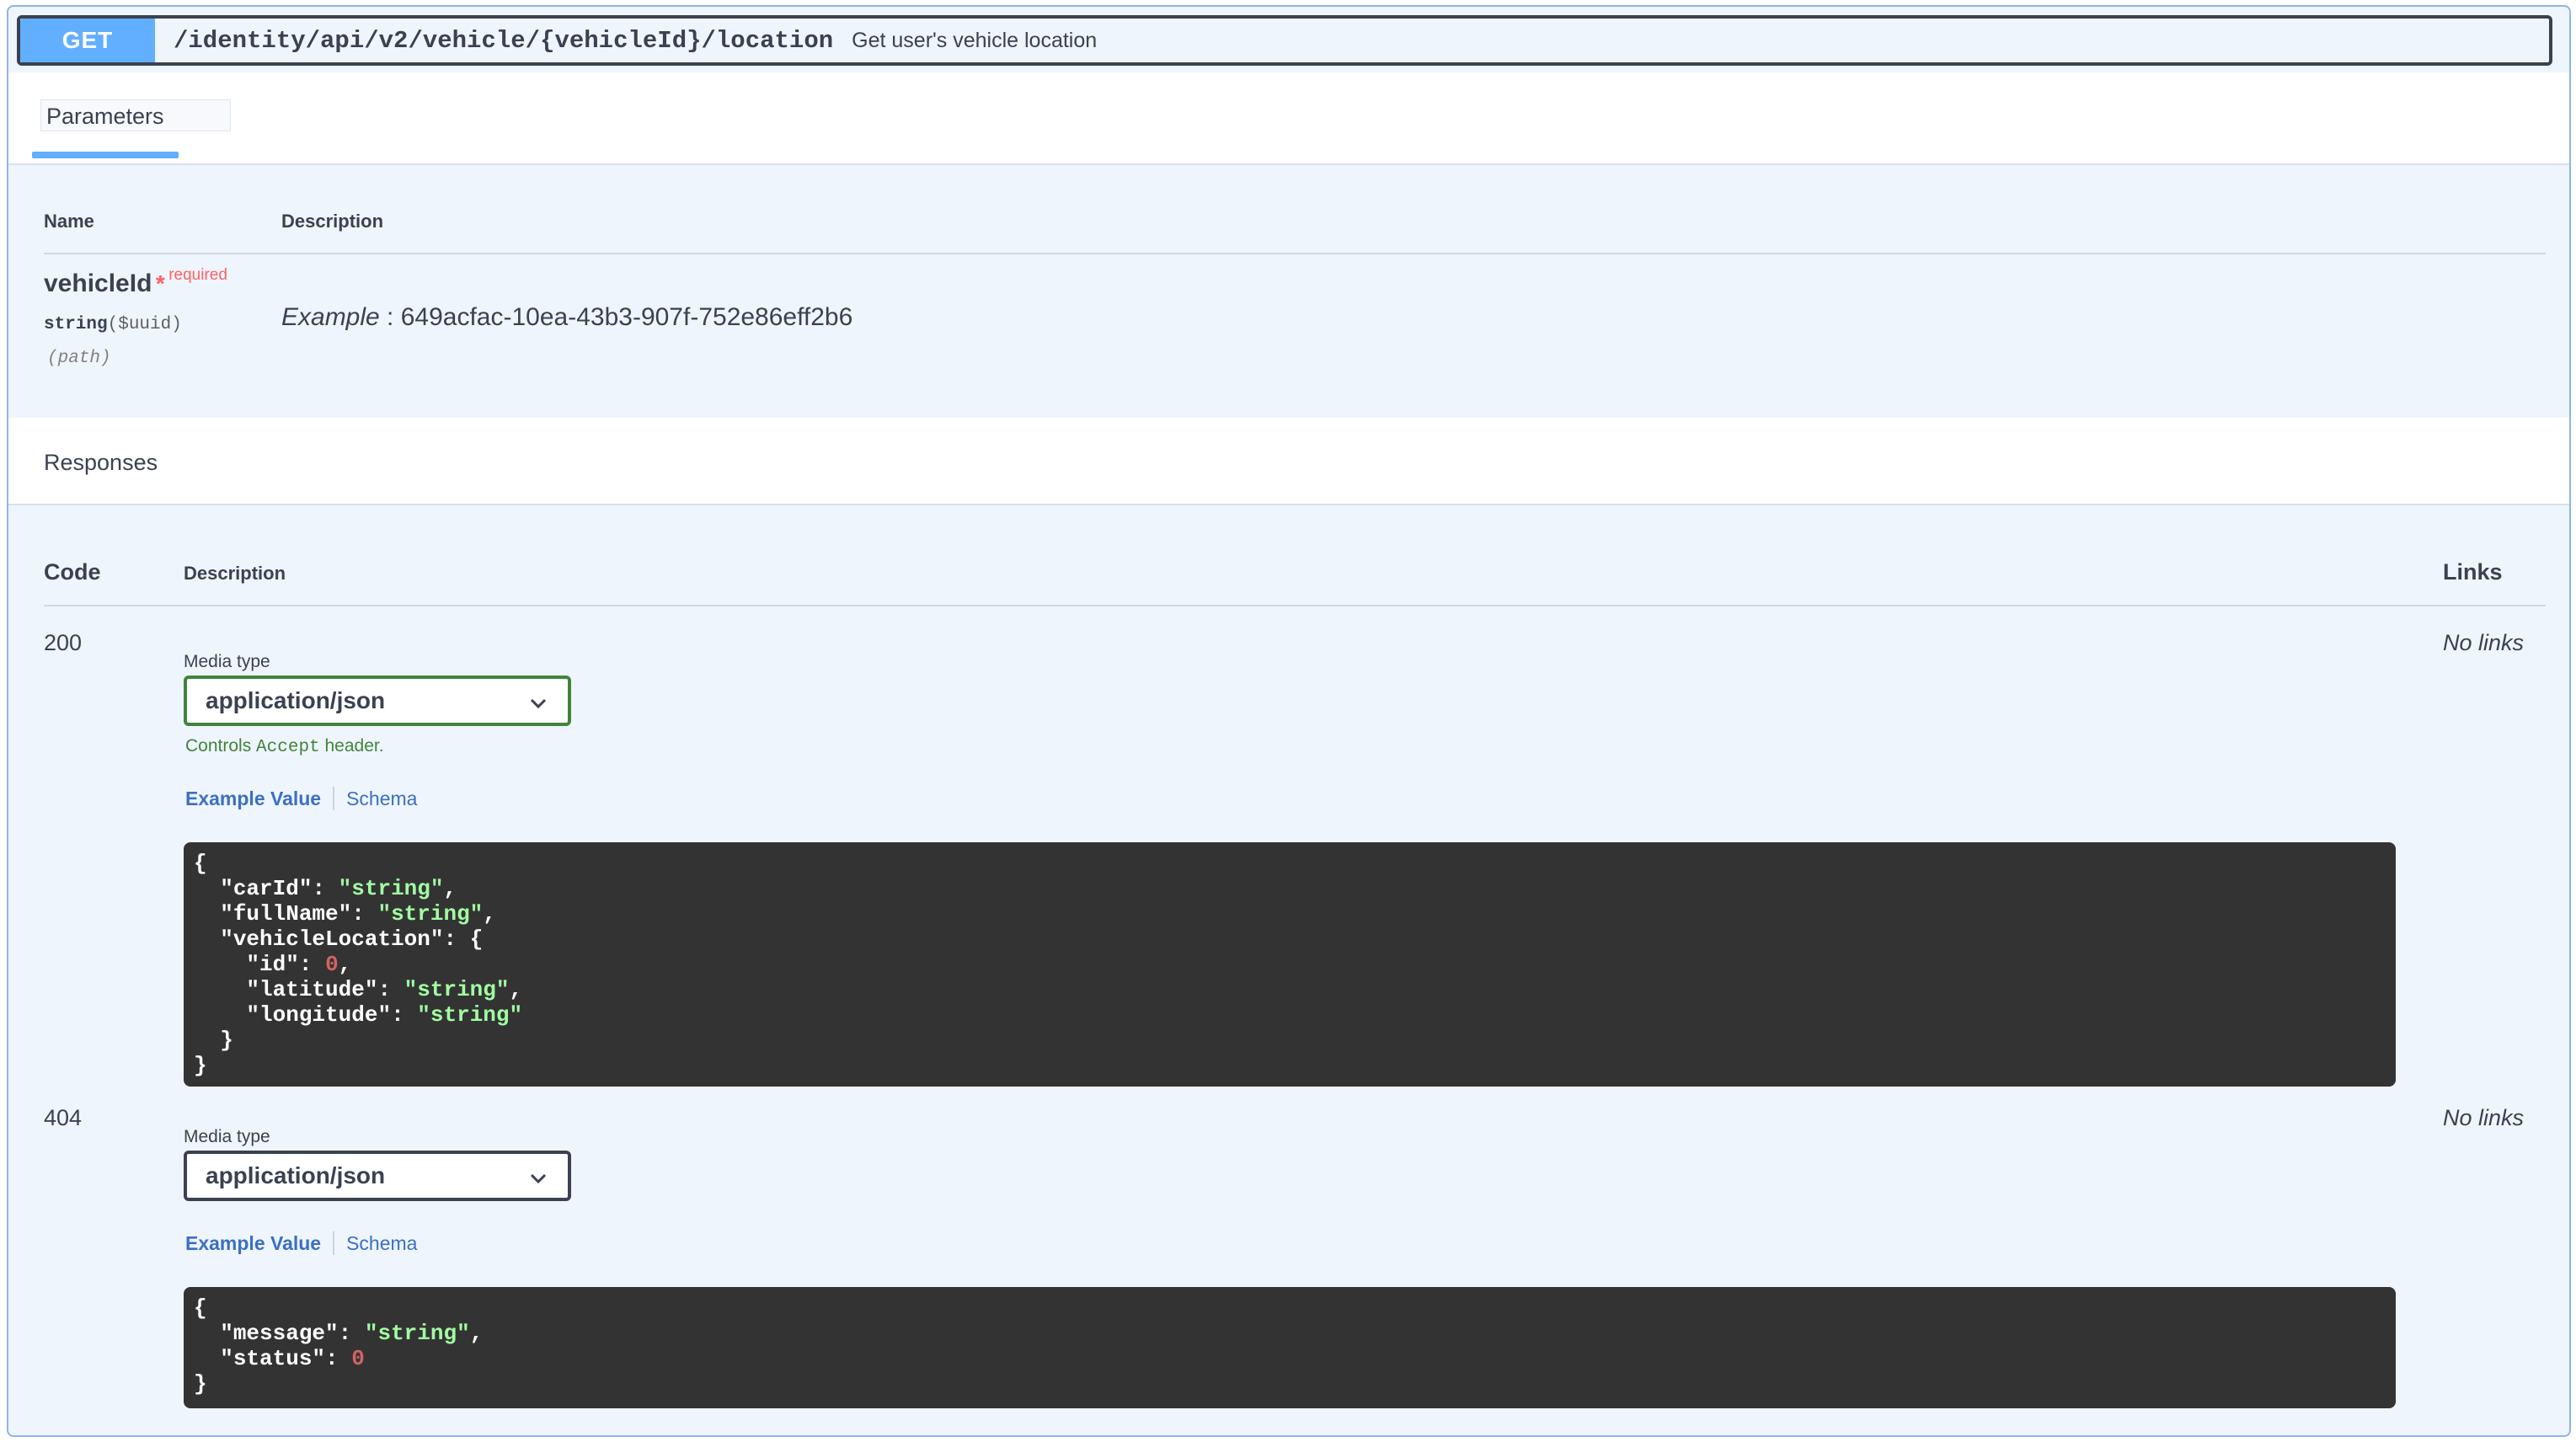 The width and height of the screenshot is (2576, 1442). I want to click on param-header-description: Description, so click(332, 221).